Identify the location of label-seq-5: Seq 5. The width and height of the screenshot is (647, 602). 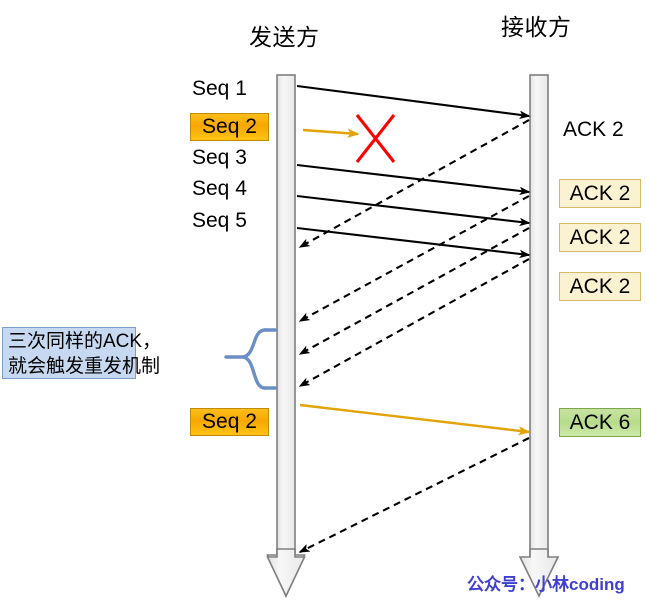
(219, 220).